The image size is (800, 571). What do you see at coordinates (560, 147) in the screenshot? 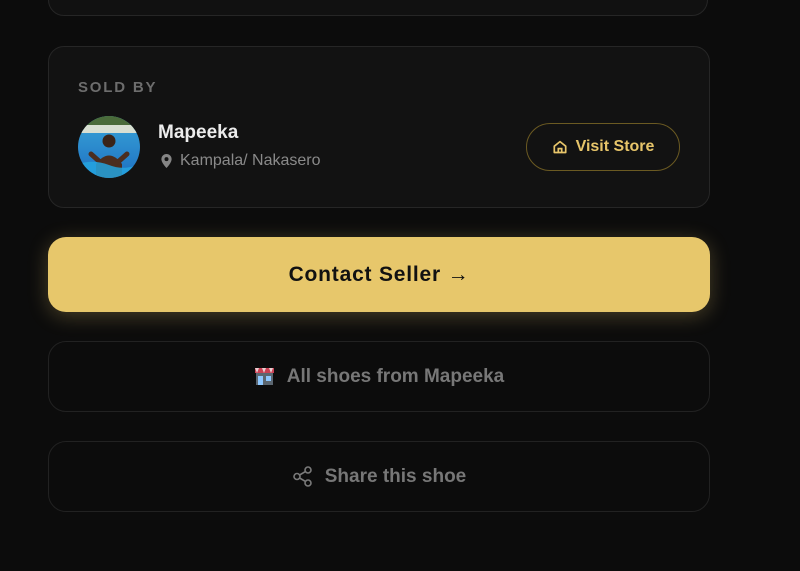
I see `home-icon` at bounding box center [560, 147].